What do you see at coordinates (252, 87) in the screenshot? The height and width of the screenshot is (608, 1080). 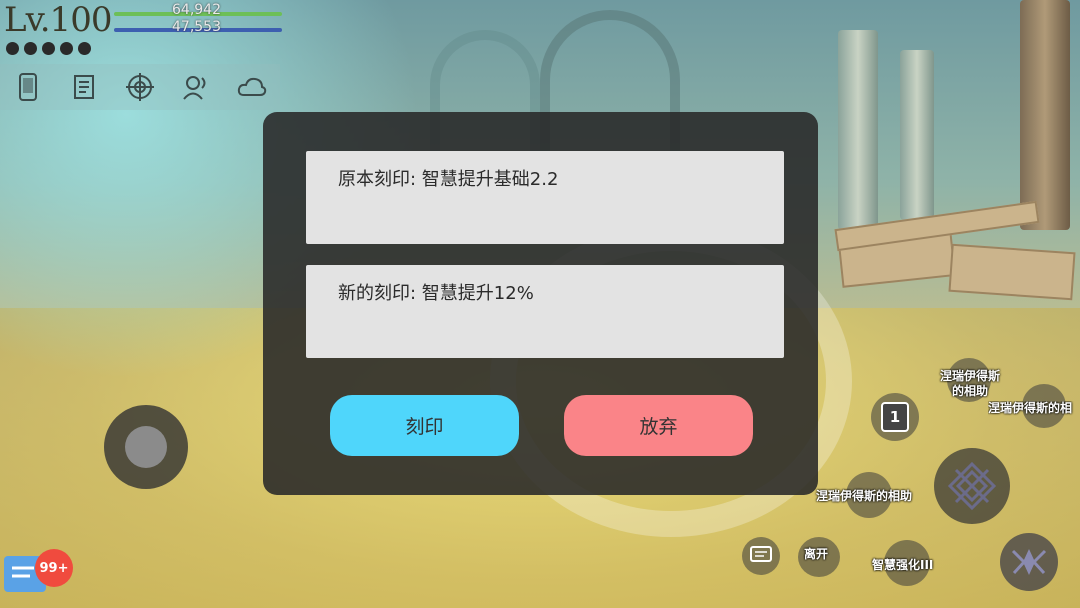 I see `cloud-icon` at bounding box center [252, 87].